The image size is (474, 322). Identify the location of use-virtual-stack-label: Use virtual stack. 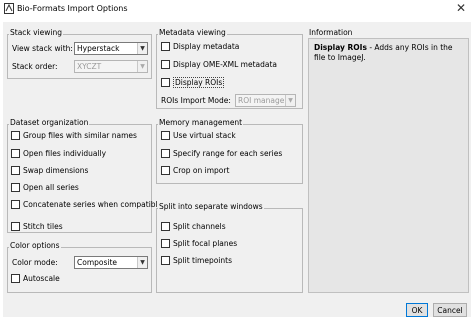
(204, 135).